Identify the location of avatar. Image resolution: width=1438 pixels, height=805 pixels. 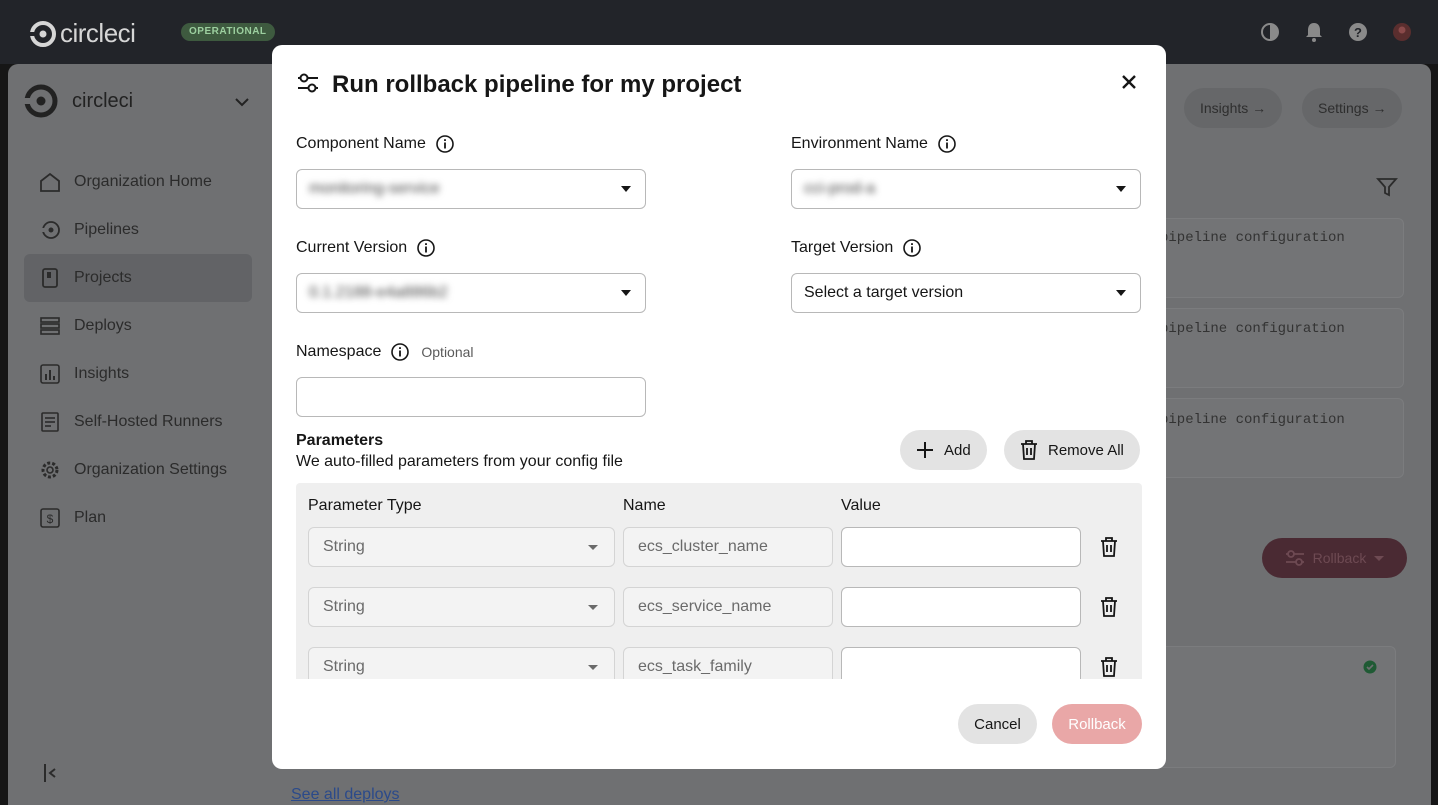
(1402, 32).